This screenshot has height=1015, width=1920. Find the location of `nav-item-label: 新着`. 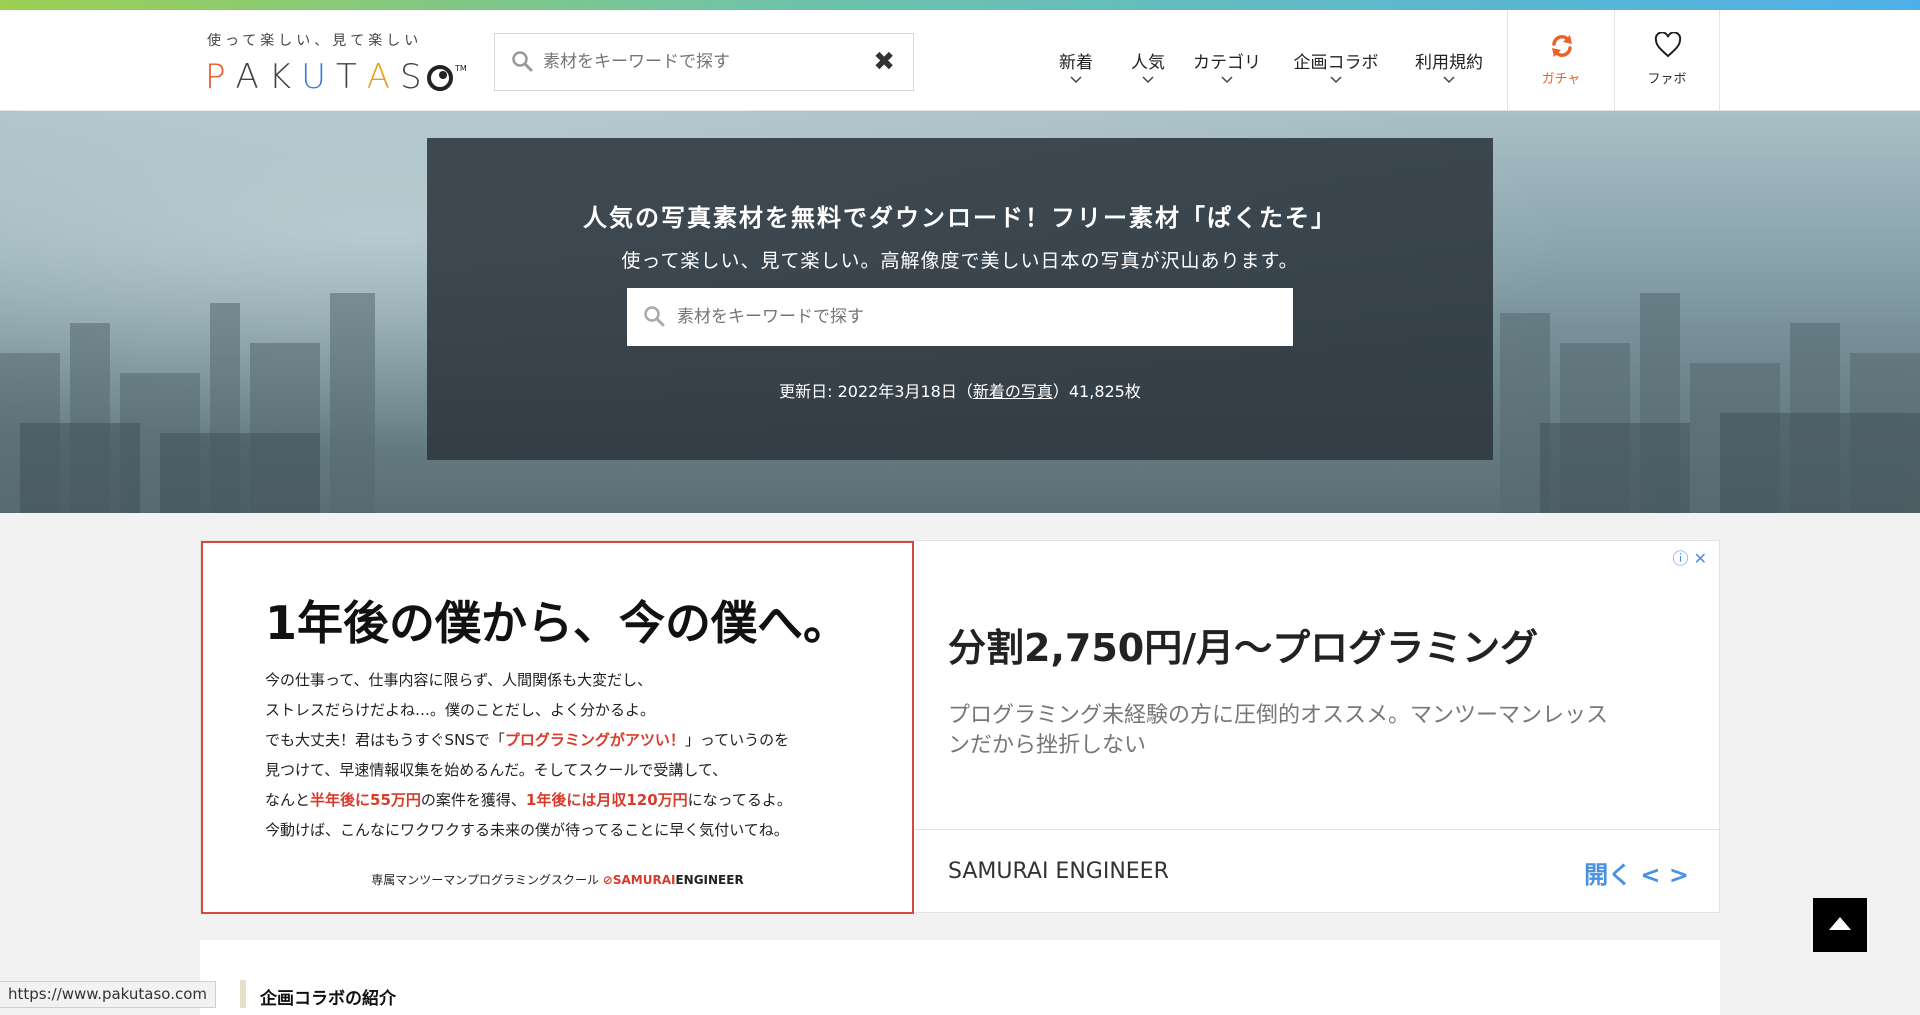

nav-item-label: 新着 is located at coordinates (1076, 63).